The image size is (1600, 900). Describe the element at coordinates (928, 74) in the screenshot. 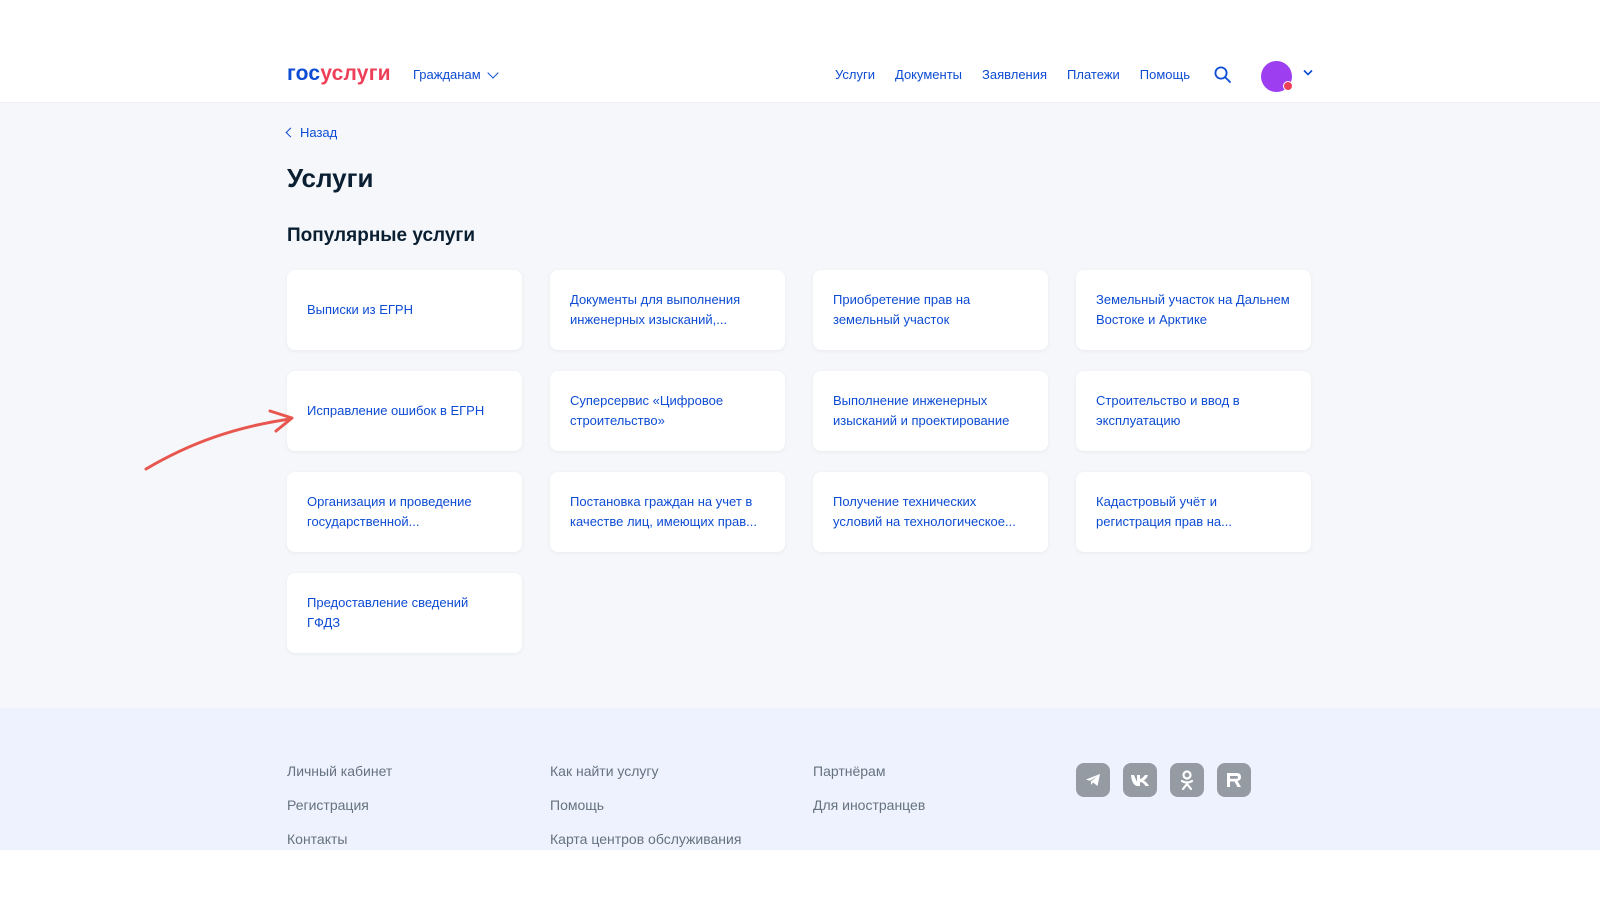

I see `nav-documents: Документы` at that location.